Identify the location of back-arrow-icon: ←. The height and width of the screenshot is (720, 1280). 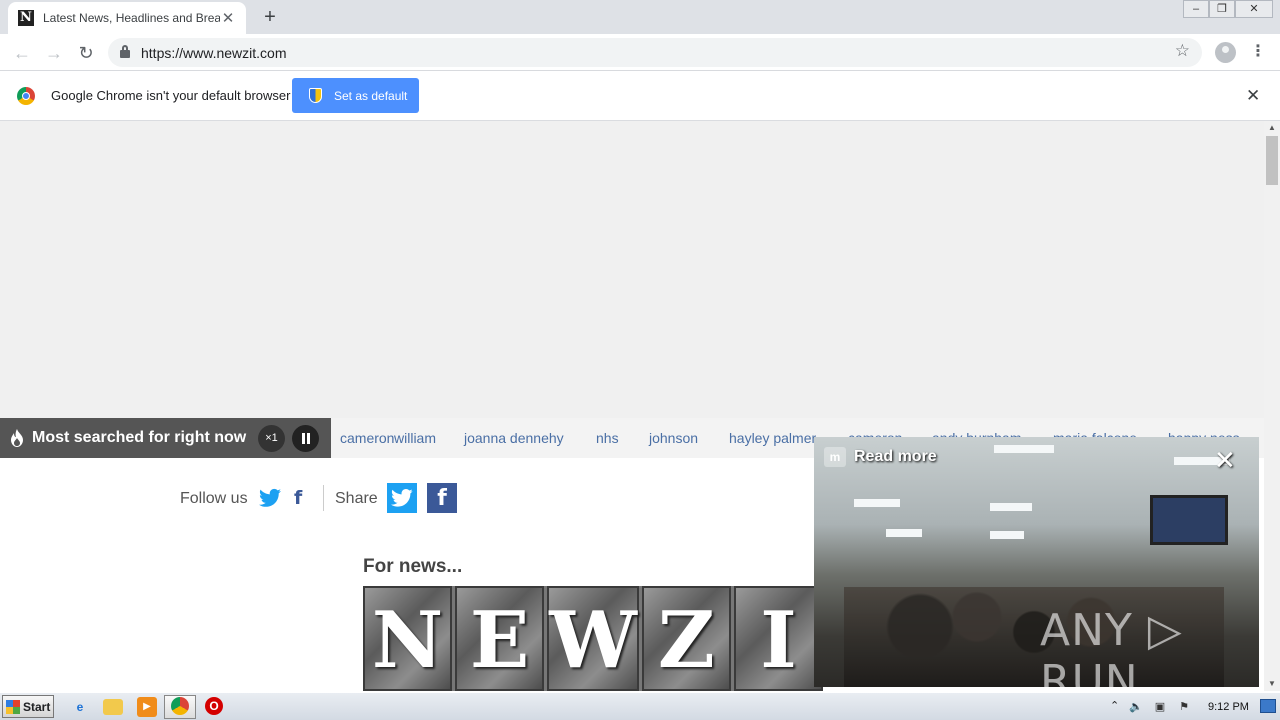
(22, 53).